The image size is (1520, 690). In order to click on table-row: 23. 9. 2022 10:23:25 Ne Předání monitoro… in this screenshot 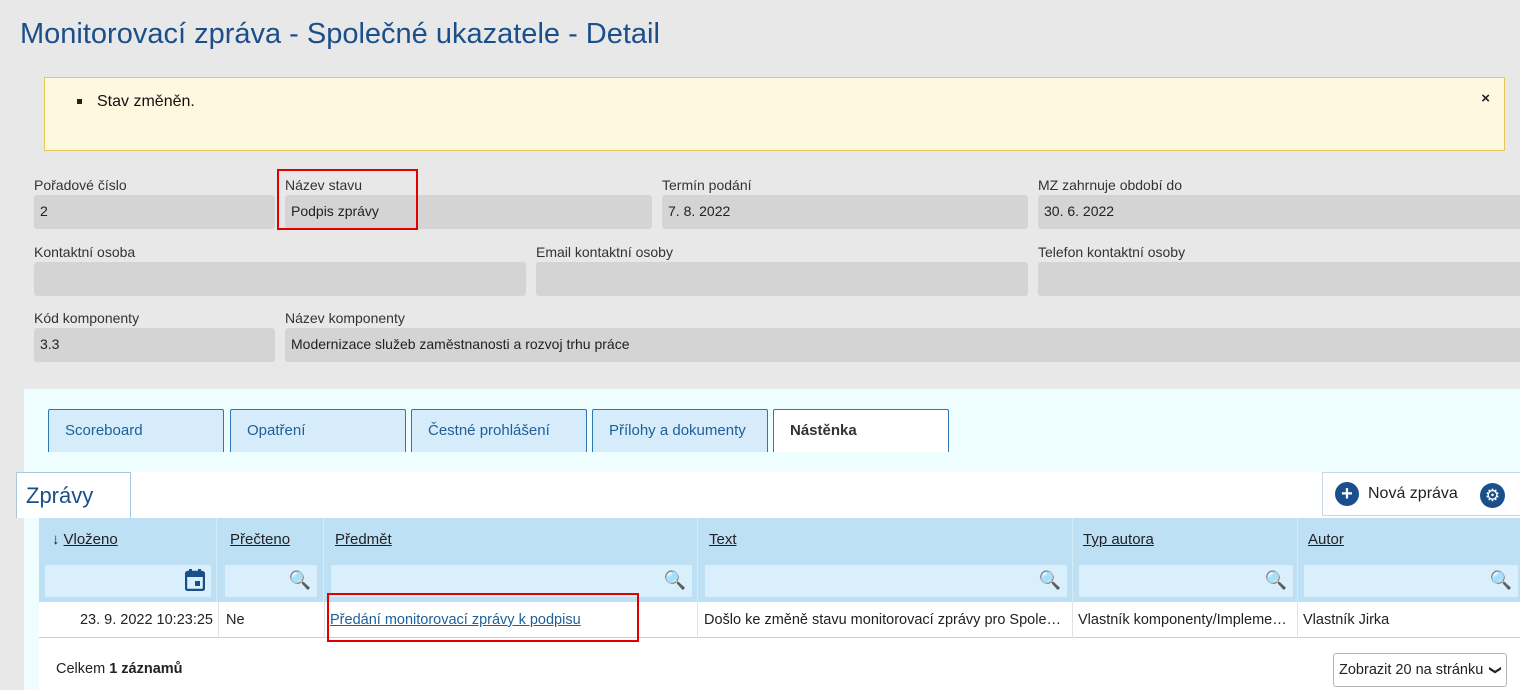, I will do `click(779, 620)`.